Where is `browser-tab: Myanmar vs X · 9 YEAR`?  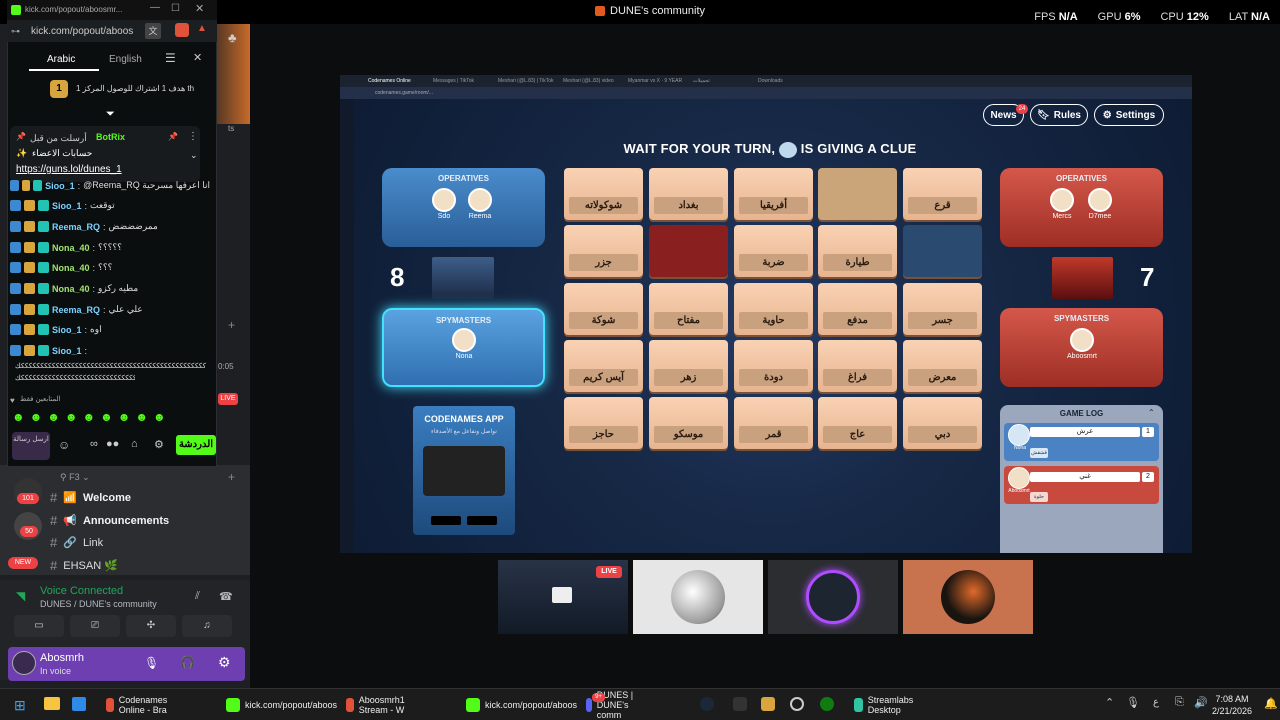 browser-tab: Myanmar vs X · 9 YEAR is located at coordinates (655, 81).